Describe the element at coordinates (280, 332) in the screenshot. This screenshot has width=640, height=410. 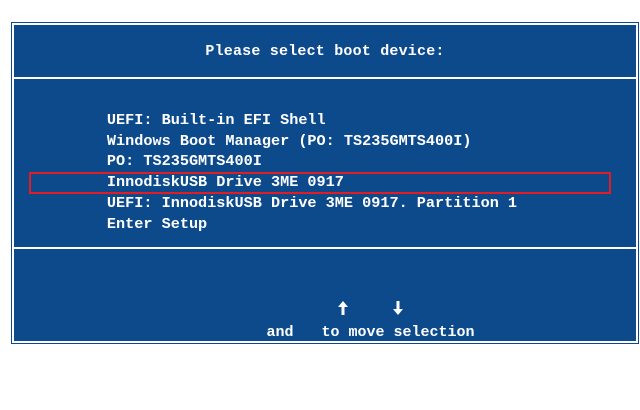
I see `help-and-text: and` at that location.